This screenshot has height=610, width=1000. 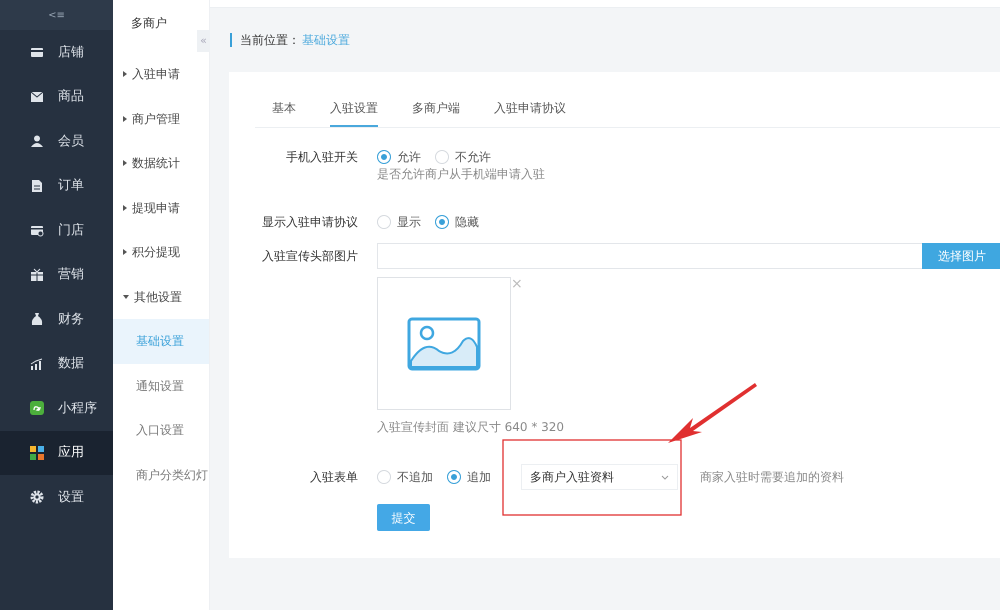 I want to click on sidebar-toggle: <≡, so click(x=56, y=15).